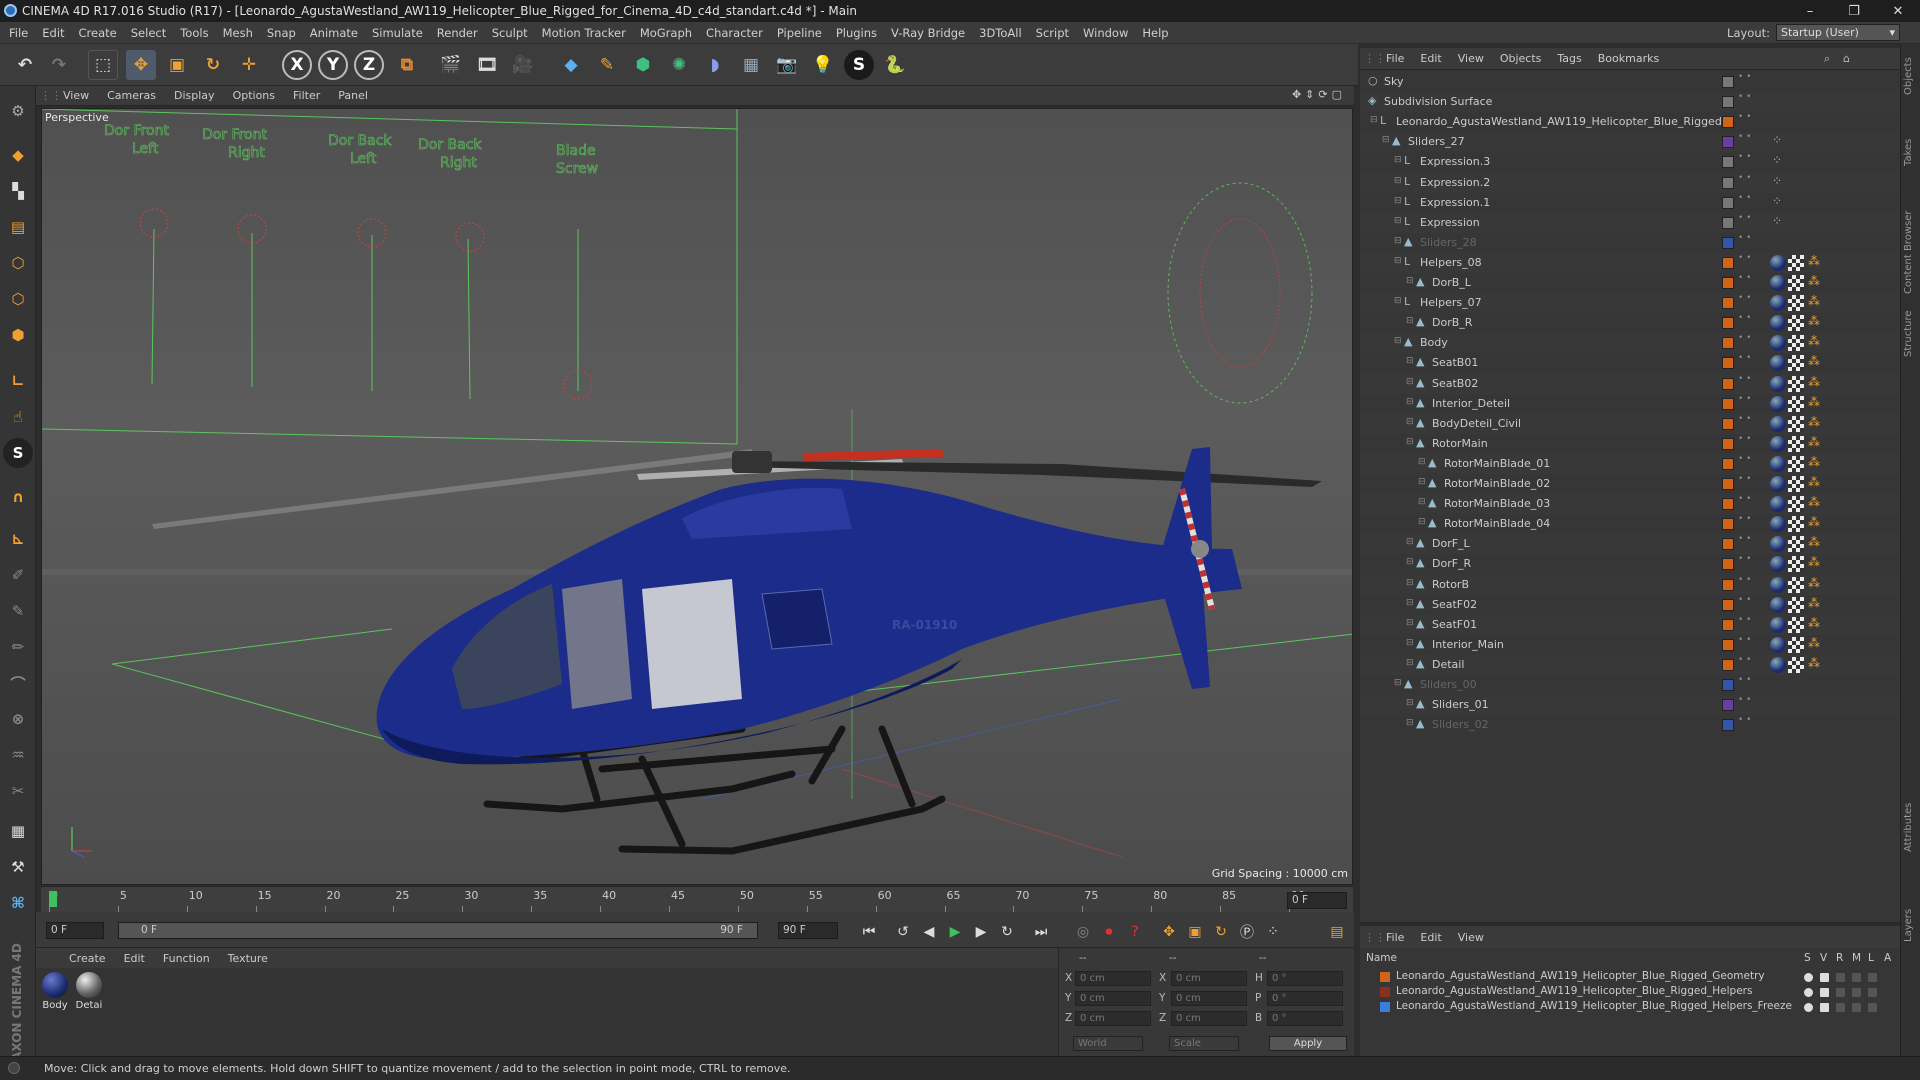 This screenshot has height=1080, width=1920. I want to click on current-frame-field: 0 F, so click(1317, 900).